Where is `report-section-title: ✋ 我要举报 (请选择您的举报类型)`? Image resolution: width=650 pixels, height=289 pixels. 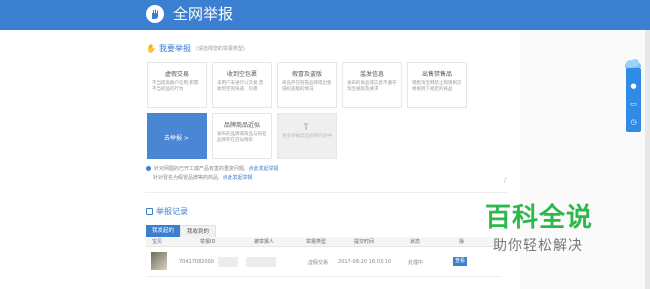
report-section-title: ✋ 我要举报 (请选择您的举报类型) is located at coordinates (195, 48).